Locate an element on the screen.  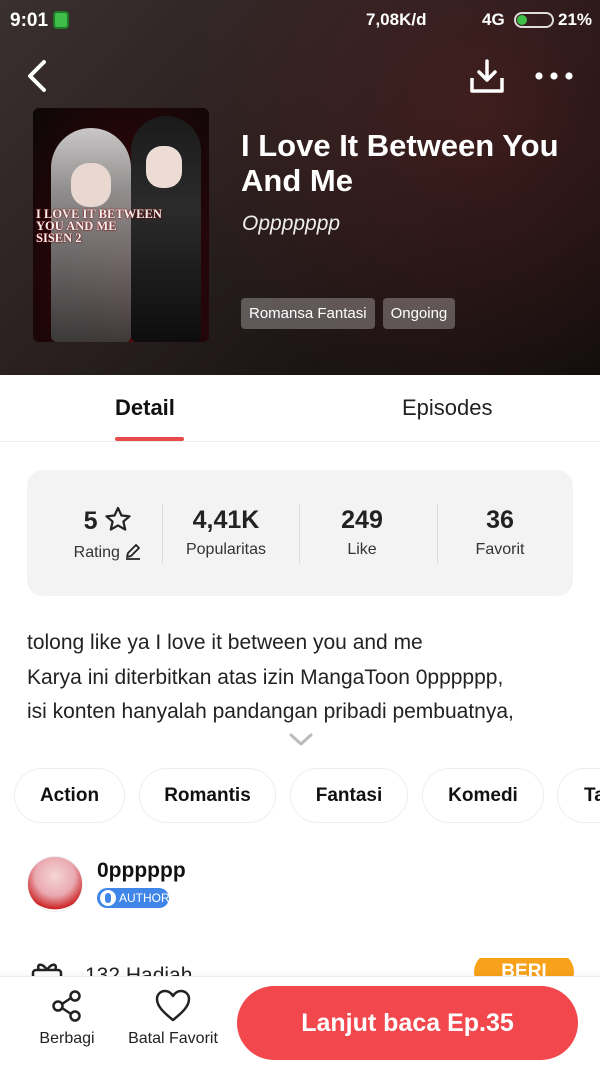
gift-row: 132 Hadiah BERI is located at coordinates (305, 968).